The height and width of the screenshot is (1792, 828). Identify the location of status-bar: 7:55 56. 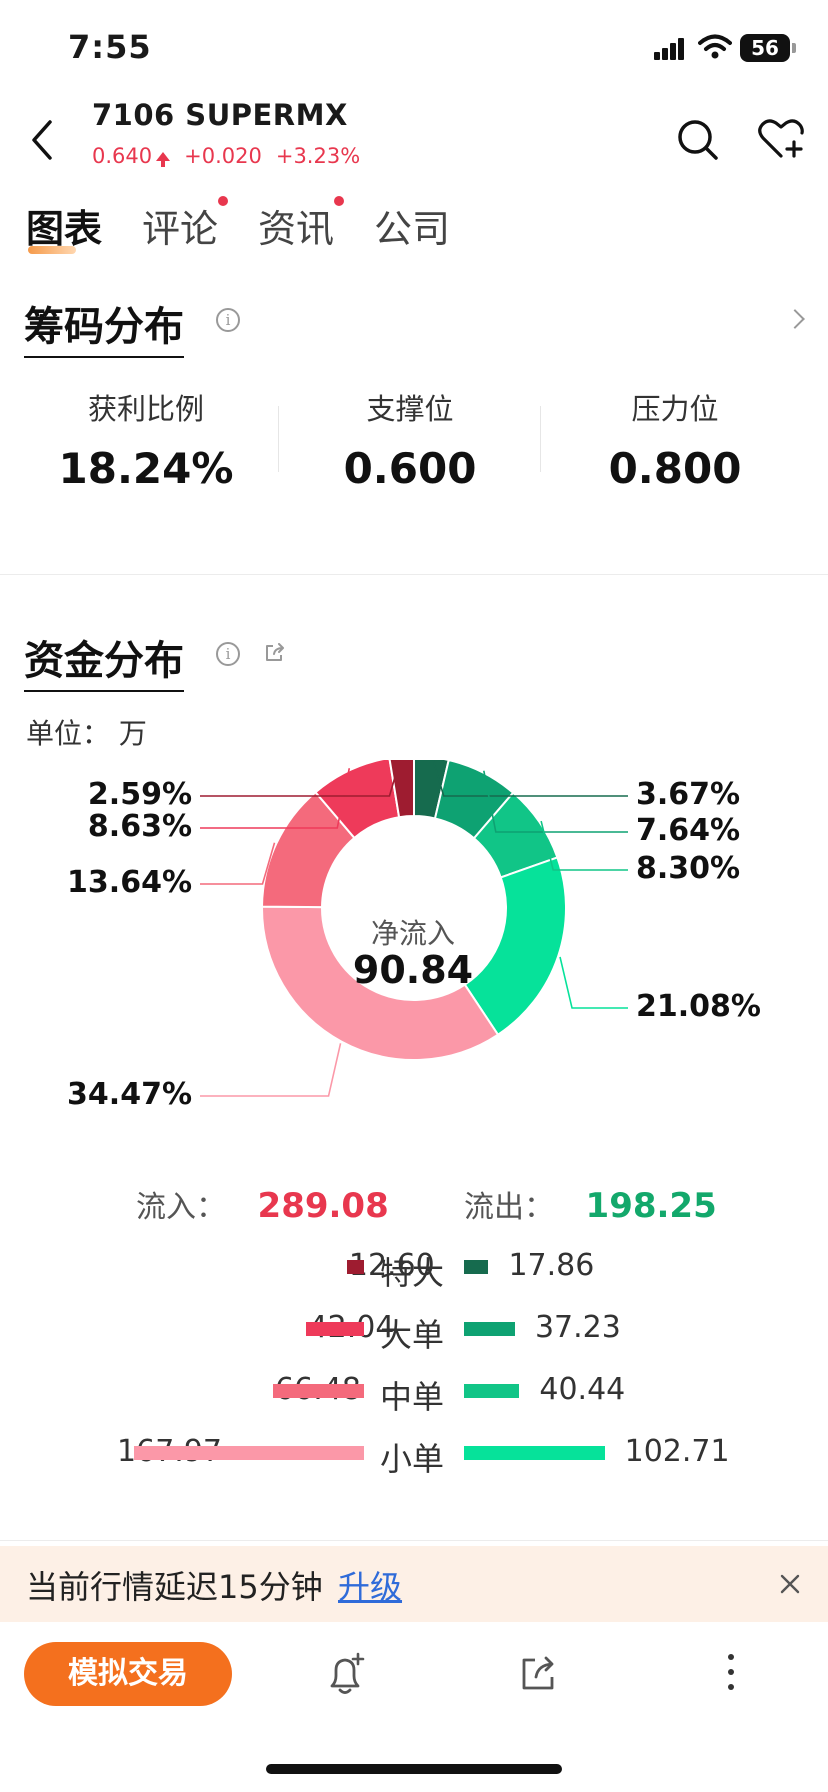
(414, 48).